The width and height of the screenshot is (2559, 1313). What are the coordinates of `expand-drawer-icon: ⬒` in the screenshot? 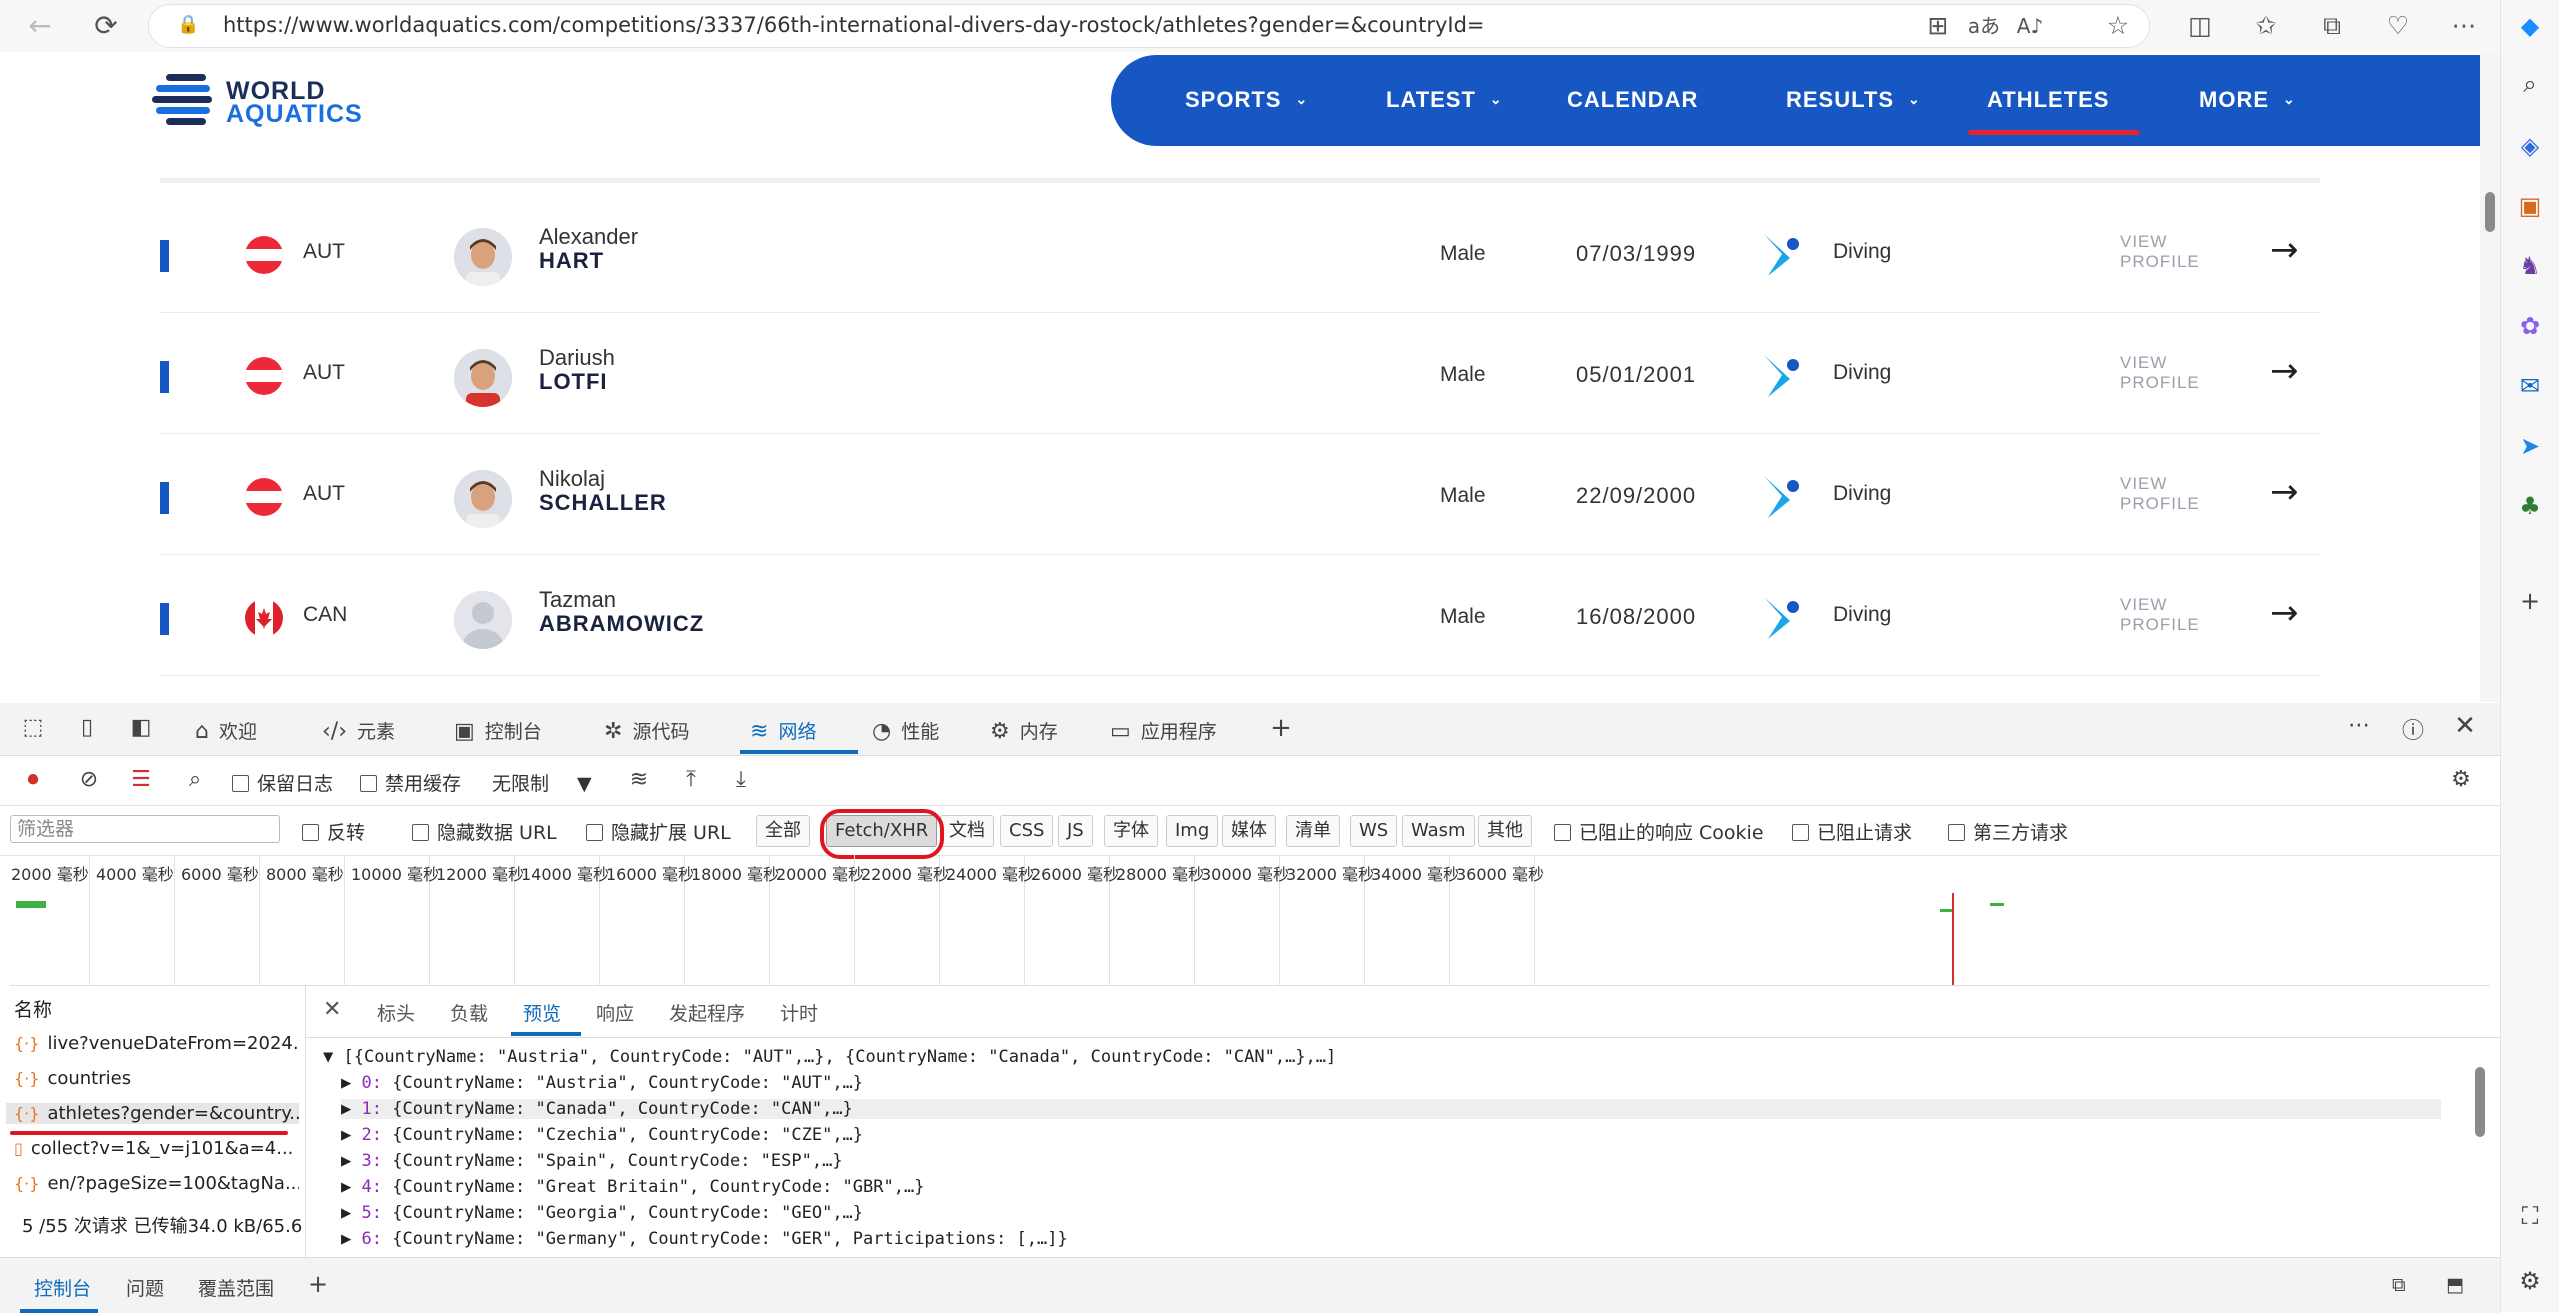 It's located at (2455, 1285).